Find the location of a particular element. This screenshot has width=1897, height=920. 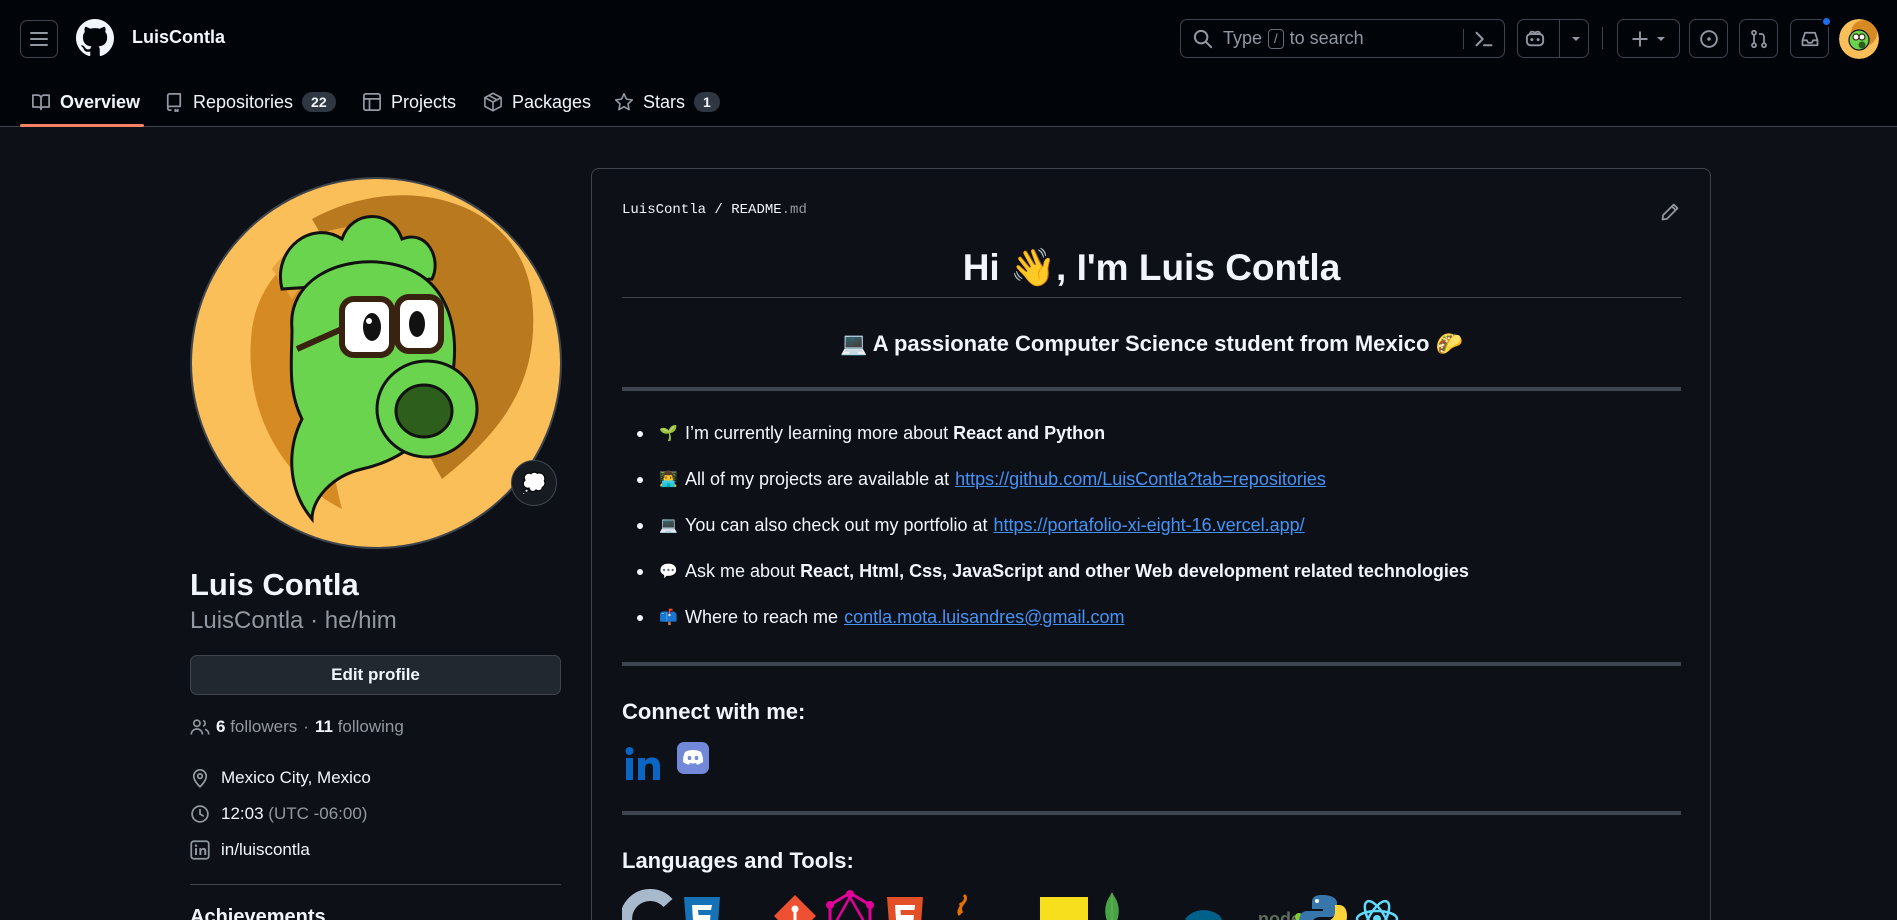

profile-local-time: 12:03 (UTC -06:00) is located at coordinates (278, 814).